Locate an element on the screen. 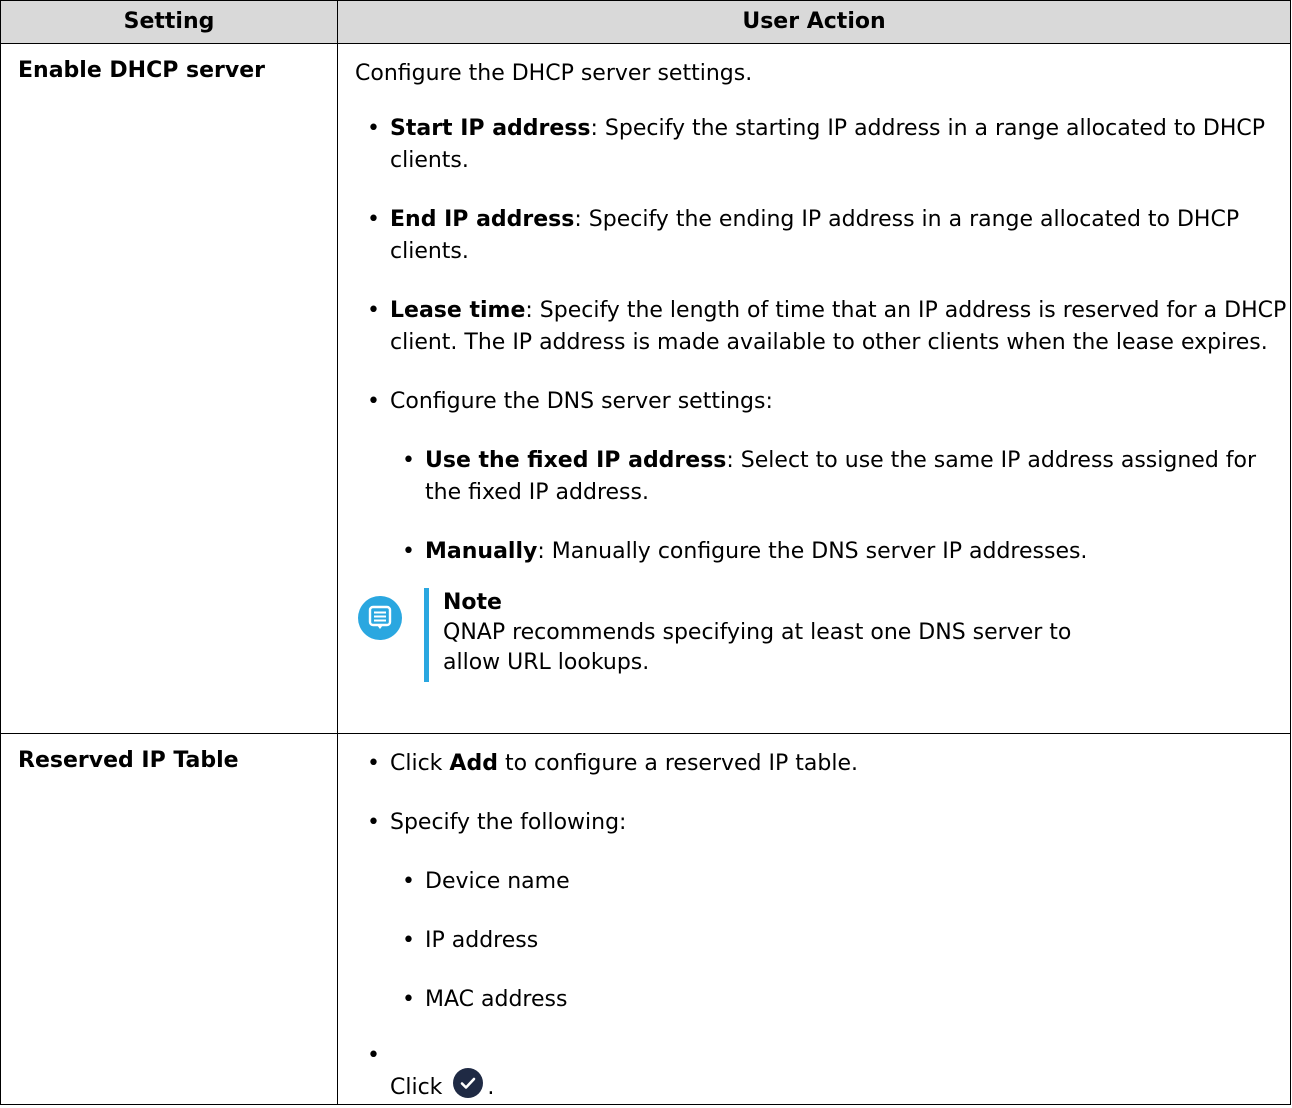 Image resolution: width=1292 pixels, height=1108 pixels. step-suffix: . is located at coordinates (491, 1087).